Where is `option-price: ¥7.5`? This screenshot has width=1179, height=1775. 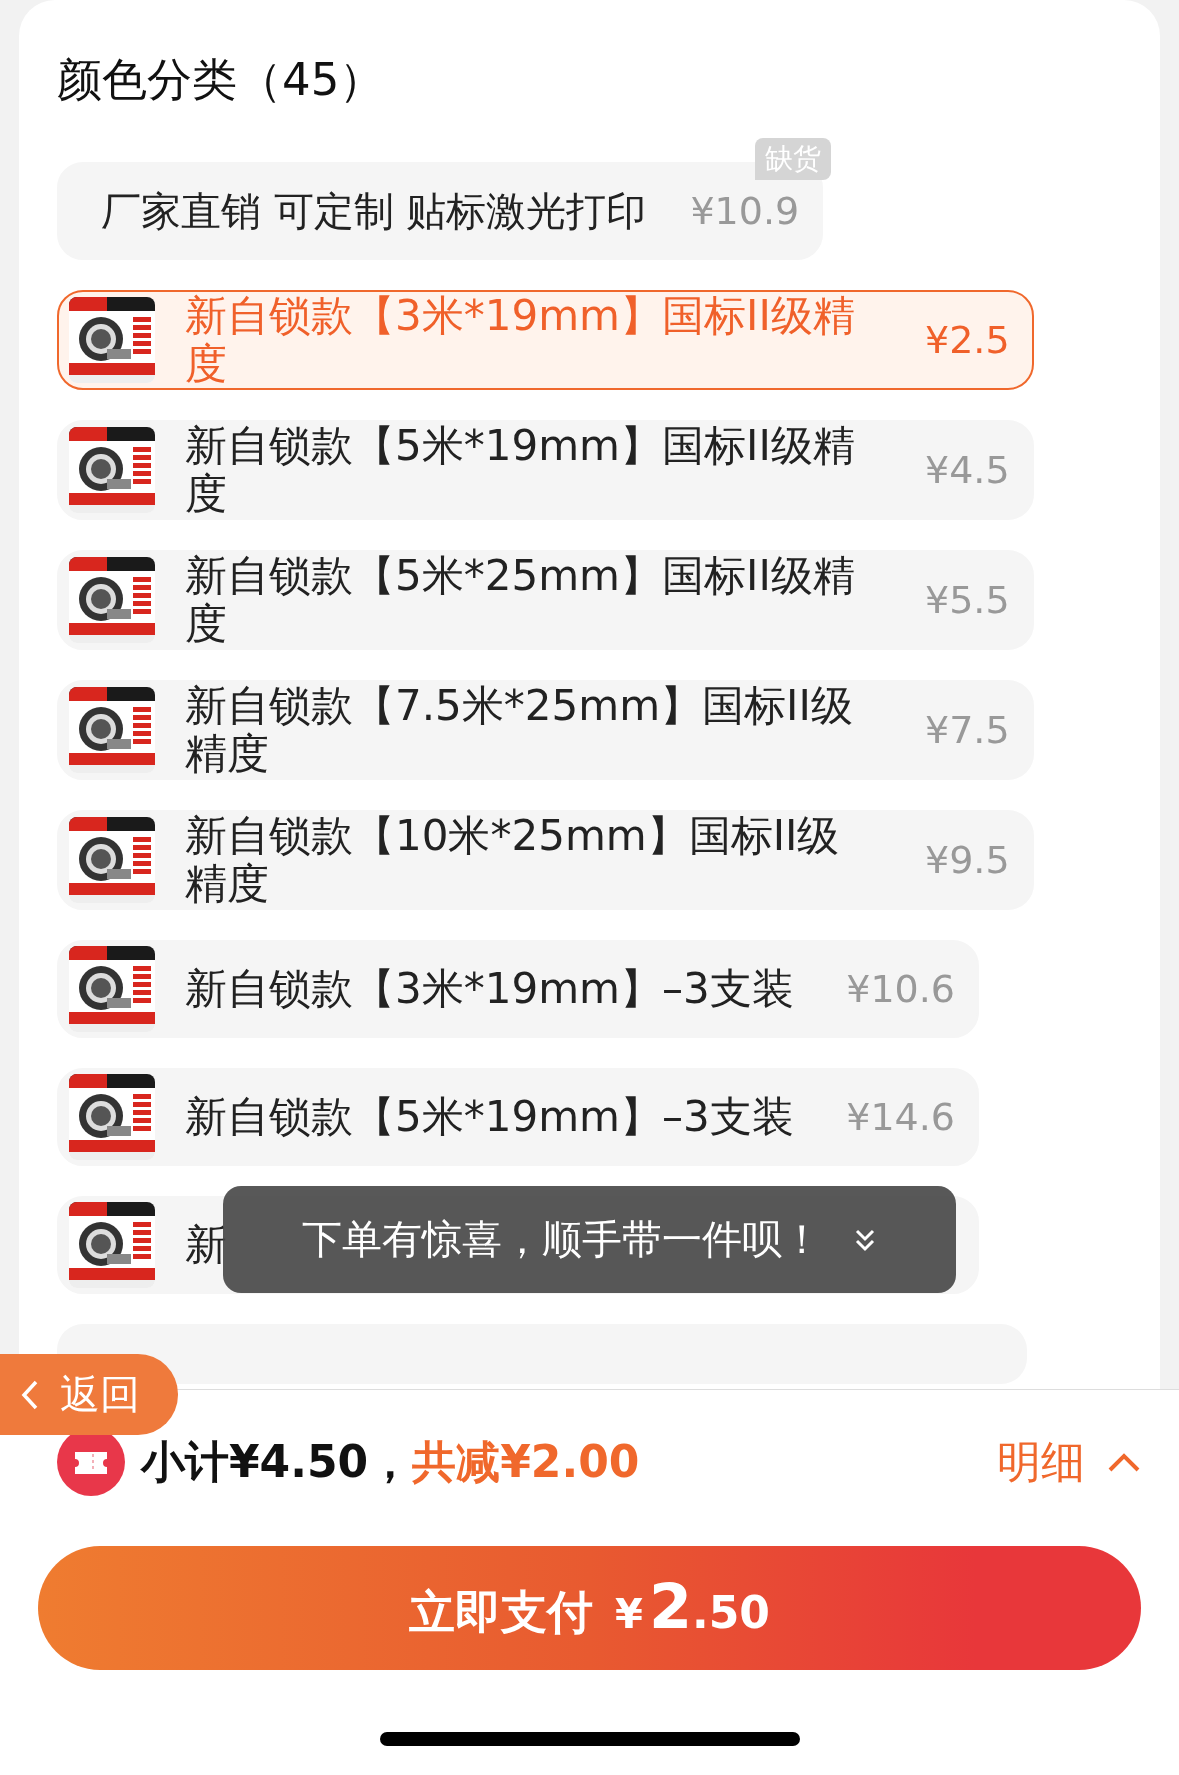 option-price: ¥7.5 is located at coordinates (967, 730).